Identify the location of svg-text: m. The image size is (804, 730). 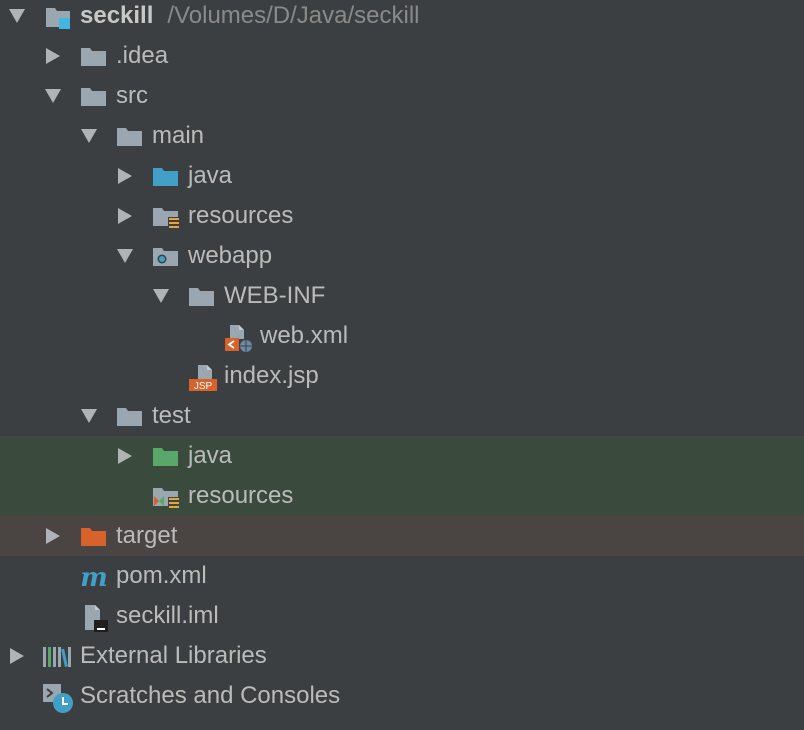
(94, 578).